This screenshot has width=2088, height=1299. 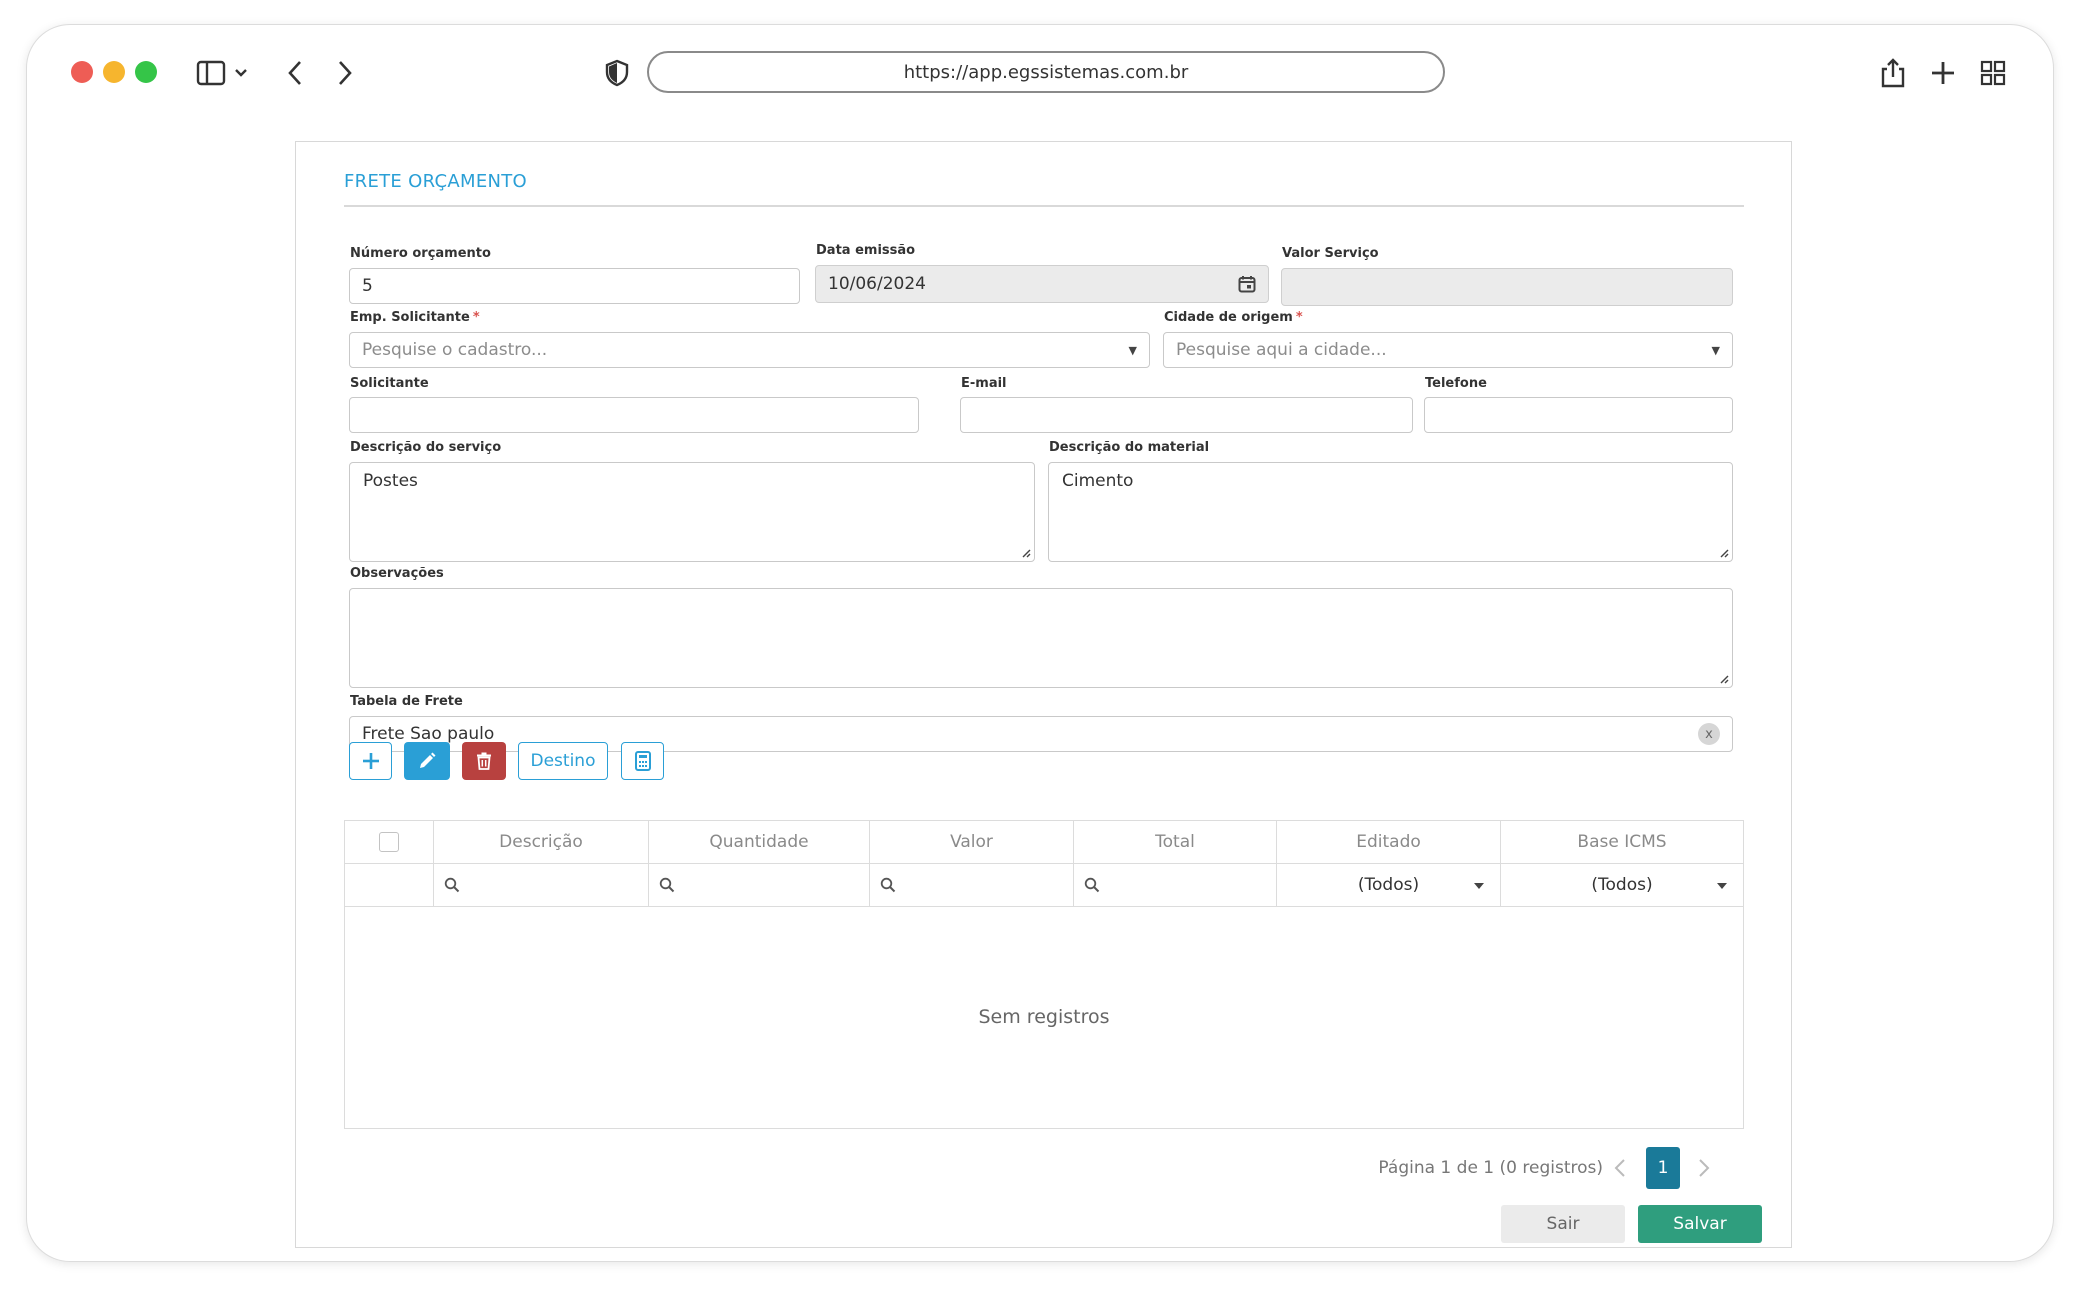 What do you see at coordinates (759, 842) in the screenshot?
I see `column-header-quantidade: Quantidade` at bounding box center [759, 842].